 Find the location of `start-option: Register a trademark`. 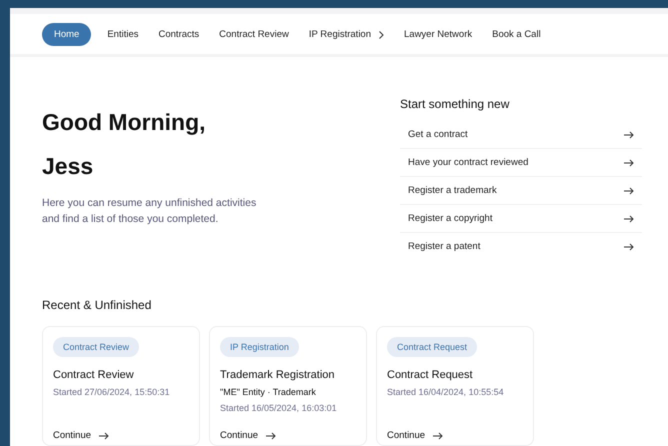

start-option: Register a trademark is located at coordinates (521, 191).